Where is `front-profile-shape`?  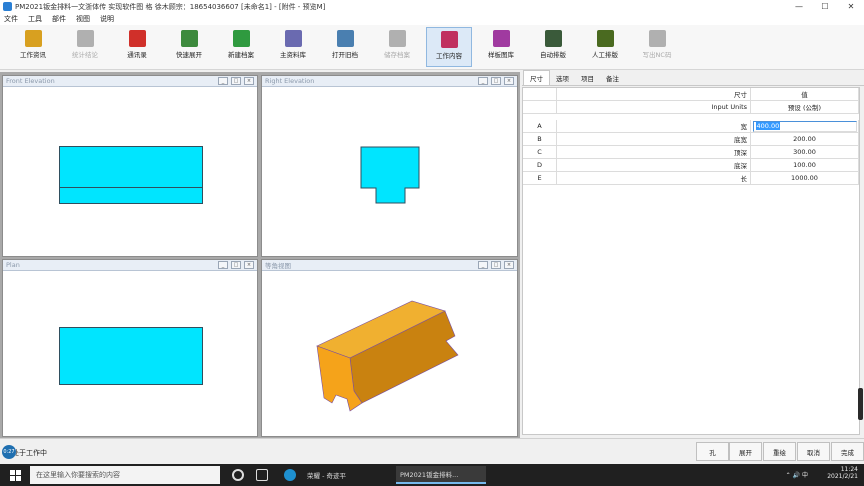
front-profile-shape is located at coordinates (131, 175).